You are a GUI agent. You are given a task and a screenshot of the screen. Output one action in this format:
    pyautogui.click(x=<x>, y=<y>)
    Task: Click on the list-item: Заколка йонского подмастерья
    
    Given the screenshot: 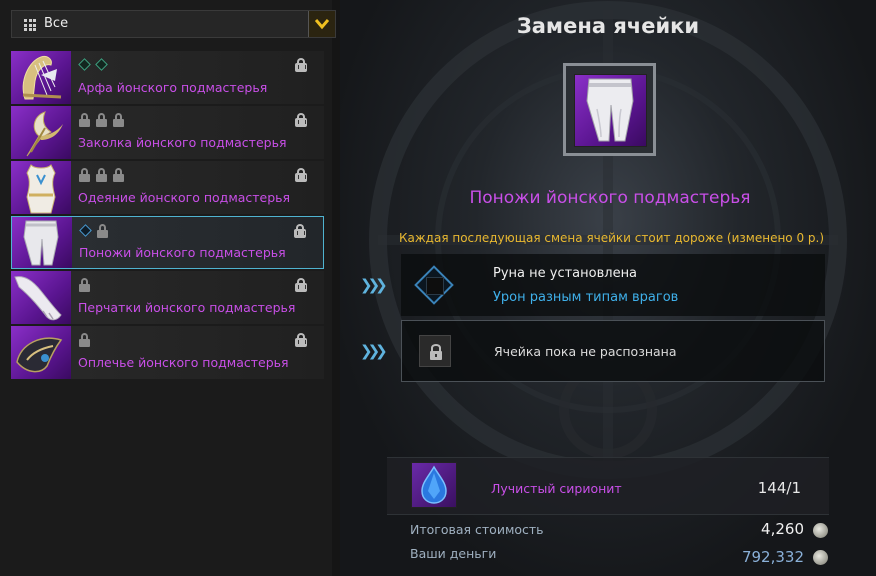 What is the action you would take?
    pyautogui.click(x=167, y=132)
    